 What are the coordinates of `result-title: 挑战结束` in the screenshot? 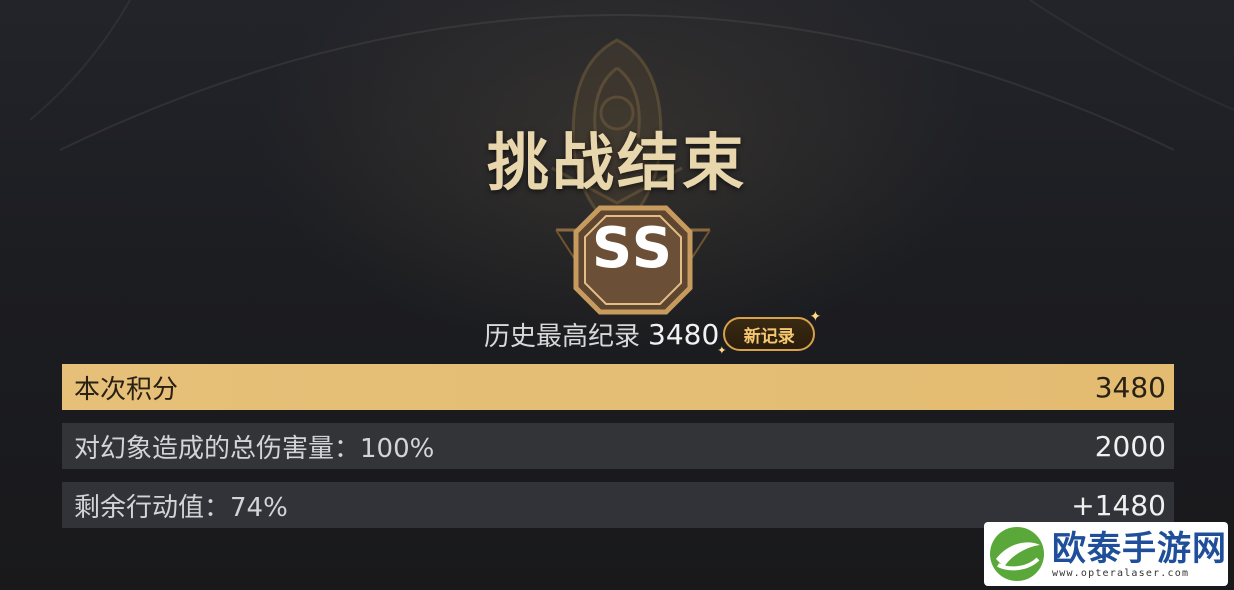 It's located at (616, 162).